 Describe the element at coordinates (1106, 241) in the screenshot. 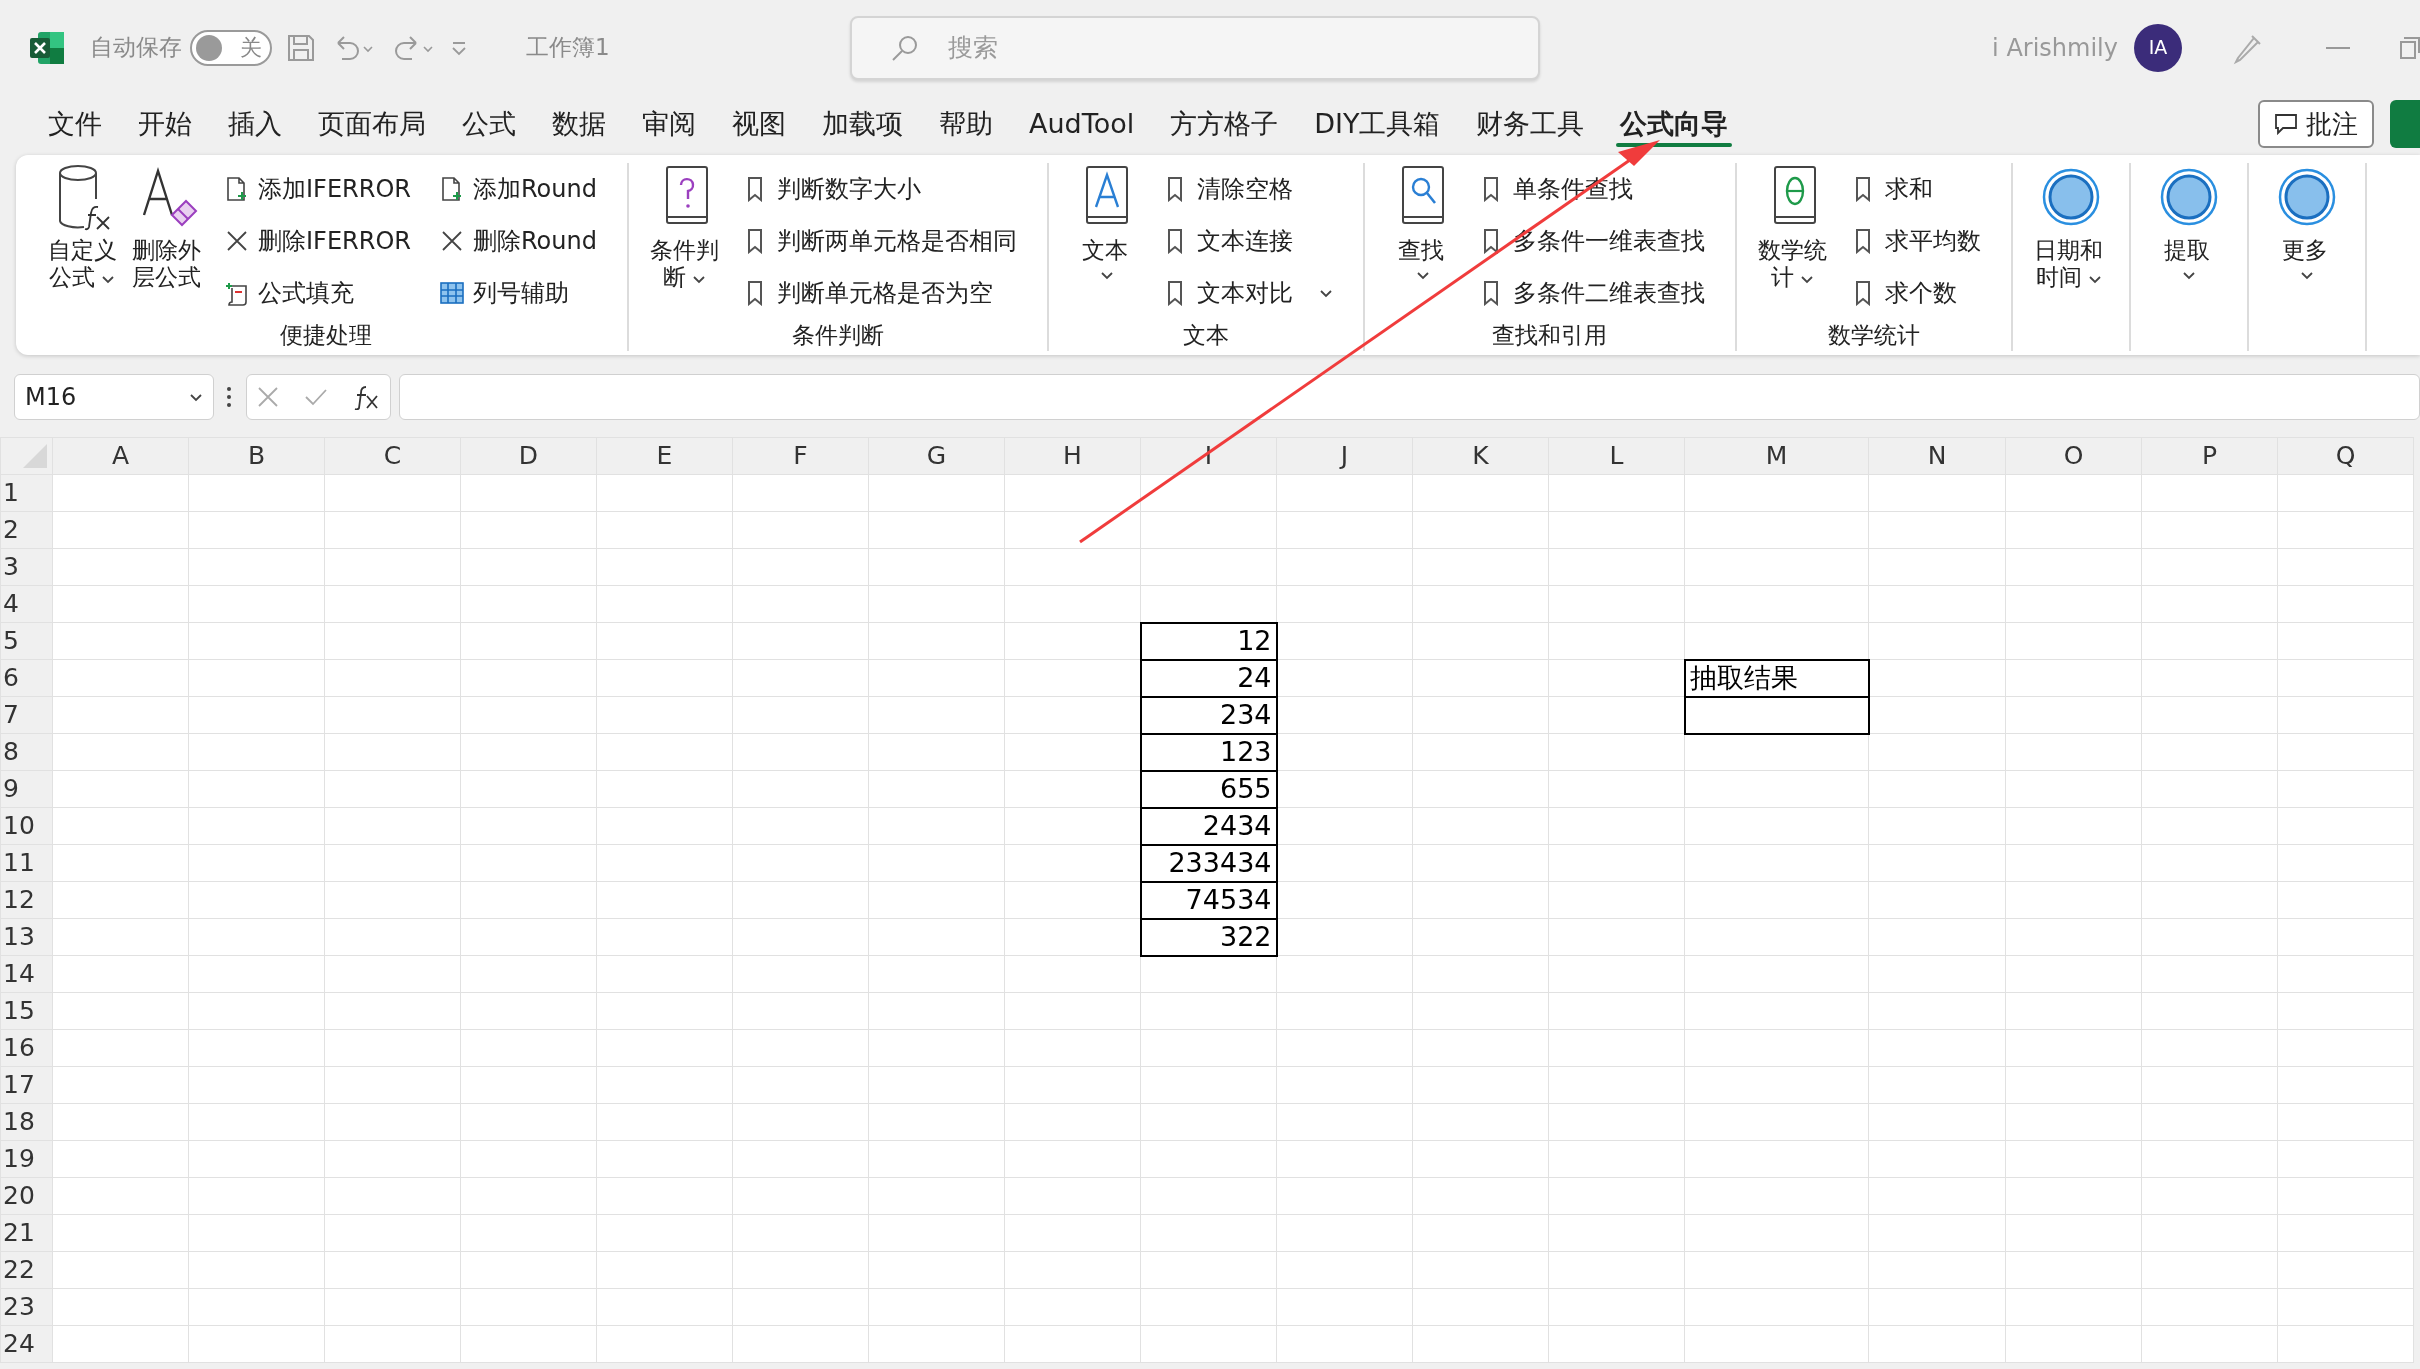

I see `ribbon-button: 文本` at that location.